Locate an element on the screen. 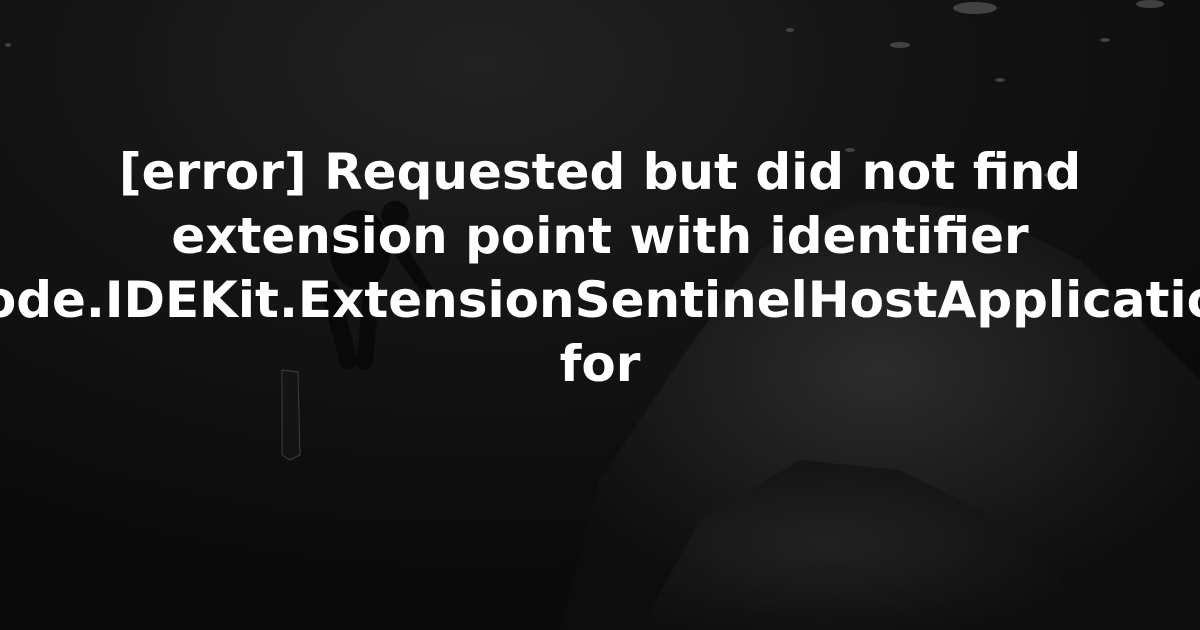 The width and height of the screenshot is (1200, 630). title-line-2: extension point with identifier is located at coordinates (600, 236).